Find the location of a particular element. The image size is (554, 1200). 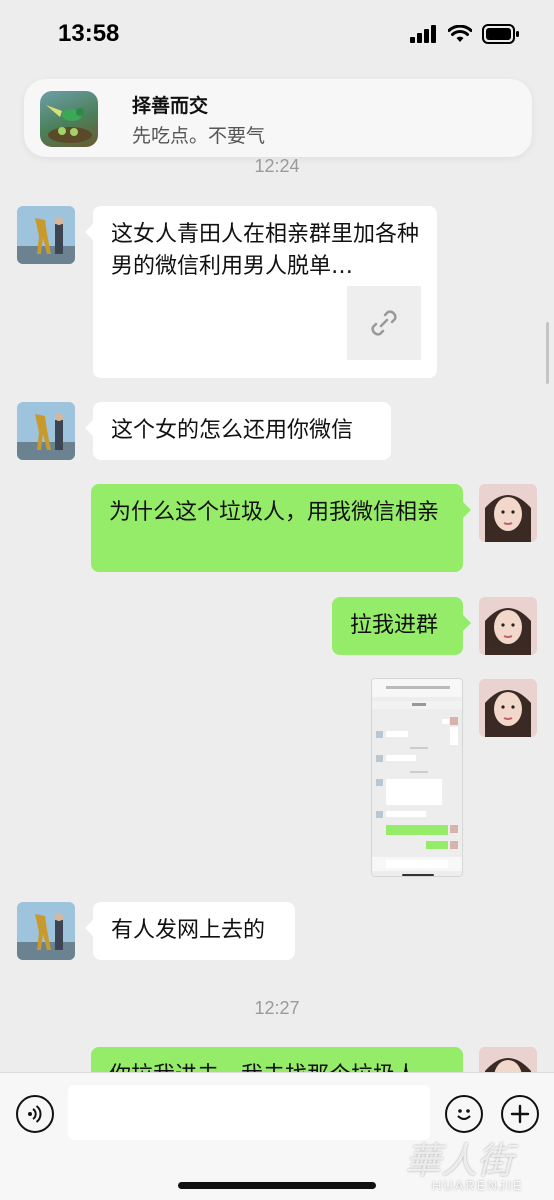

message-bubble: 拉我进群 is located at coordinates (401, 626).